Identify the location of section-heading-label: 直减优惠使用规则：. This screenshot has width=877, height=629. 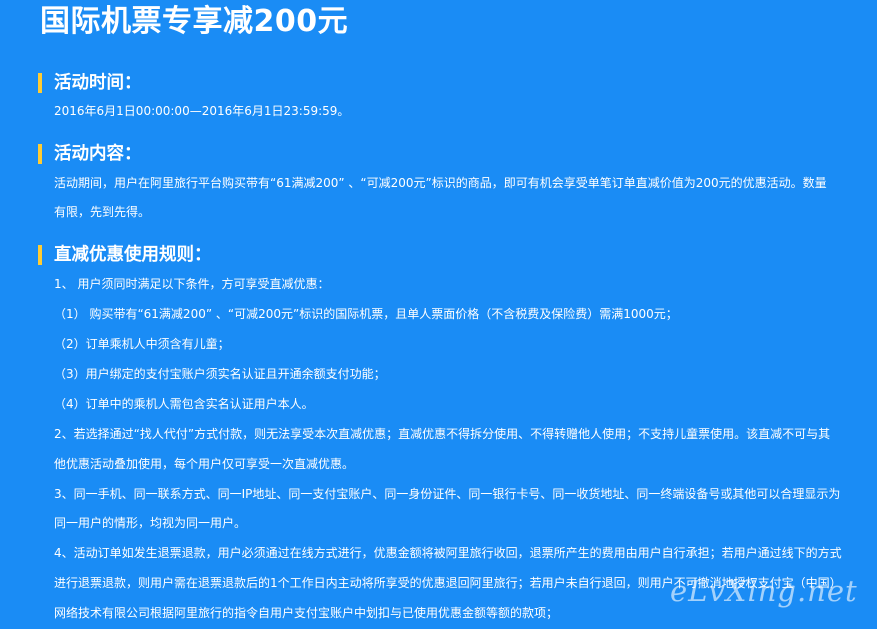
(133, 255).